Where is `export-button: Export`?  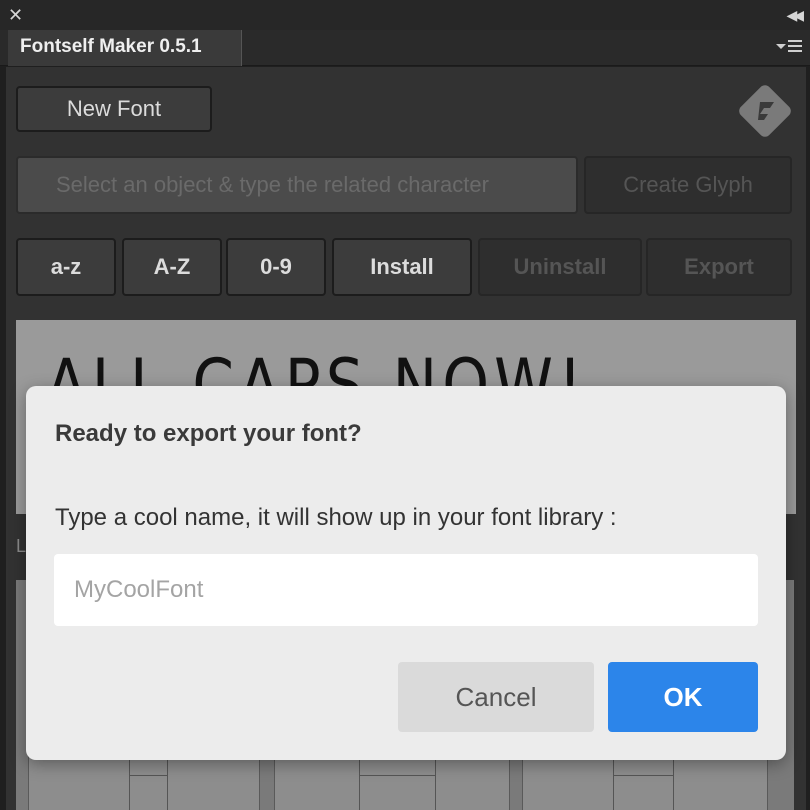
export-button: Export is located at coordinates (719, 267).